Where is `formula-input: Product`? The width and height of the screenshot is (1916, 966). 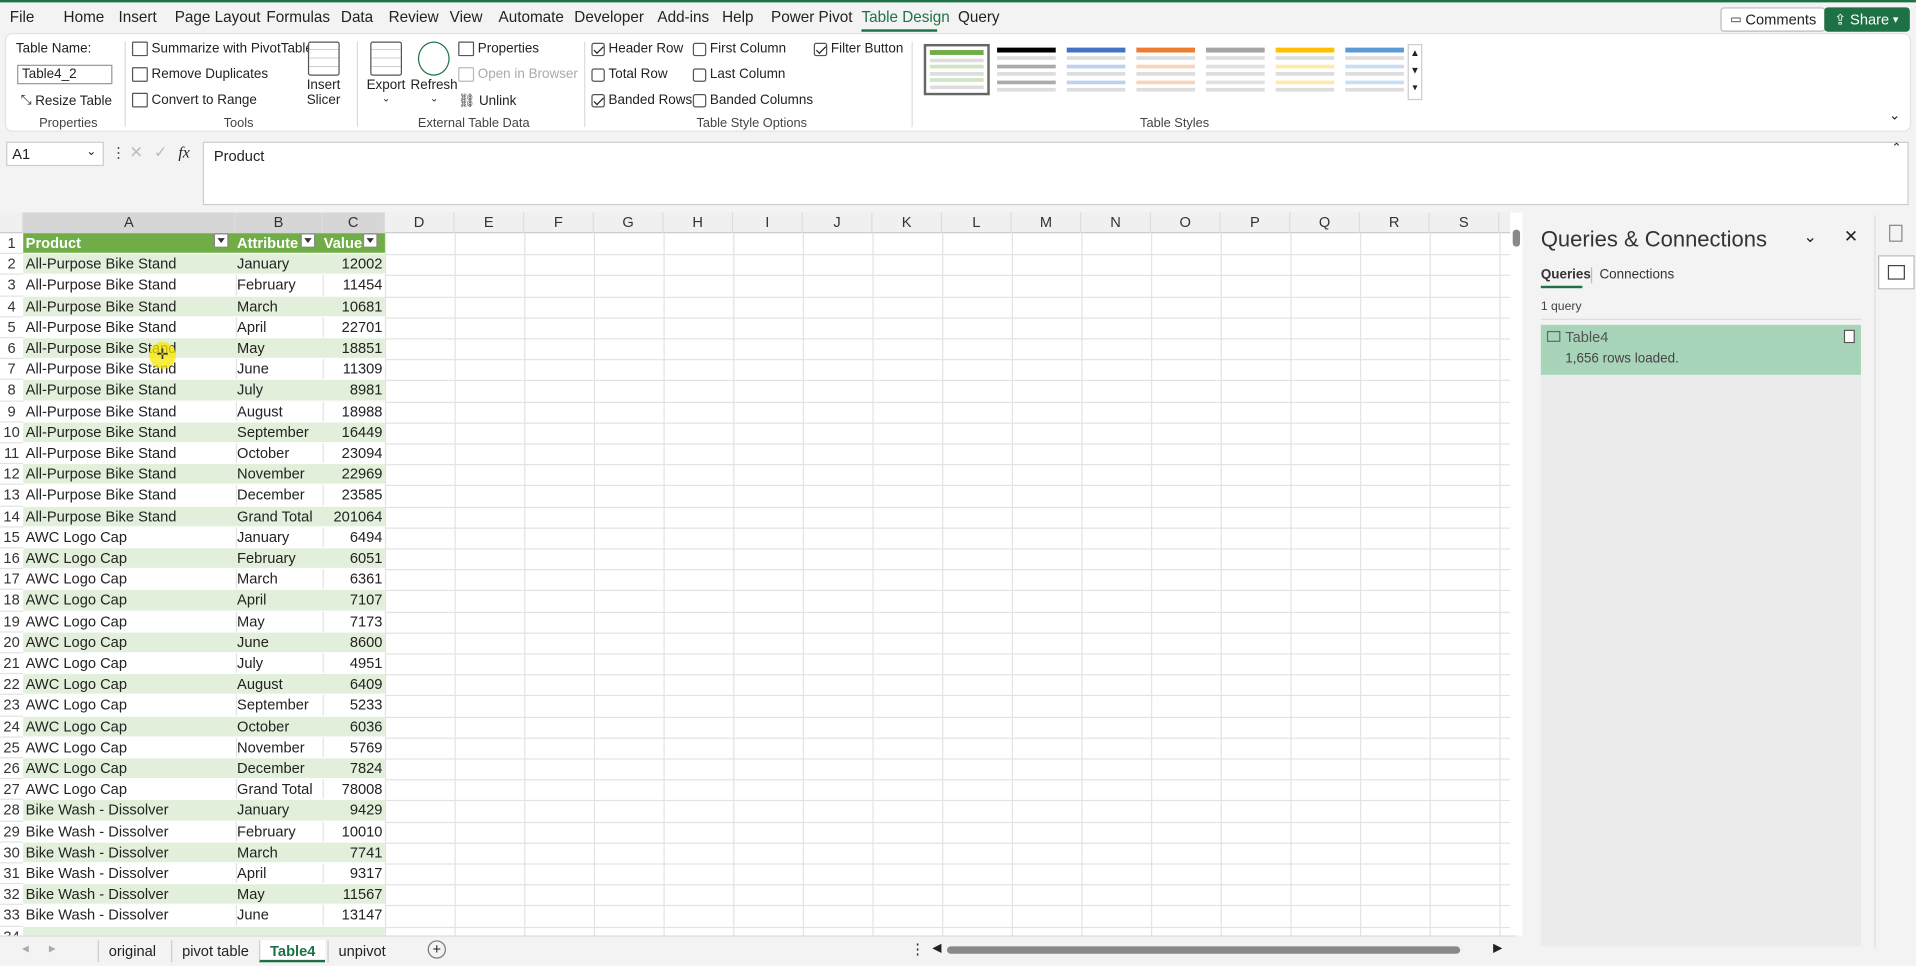 formula-input: Product is located at coordinates (1055, 173).